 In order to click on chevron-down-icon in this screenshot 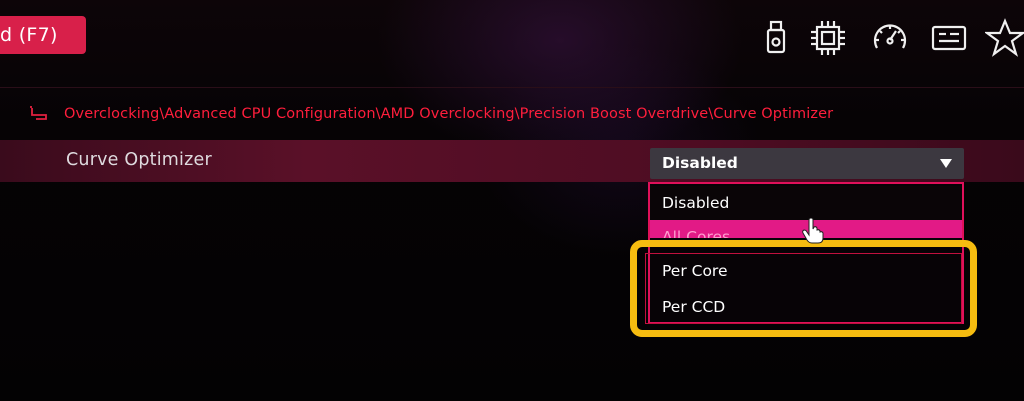, I will do `click(946, 163)`.